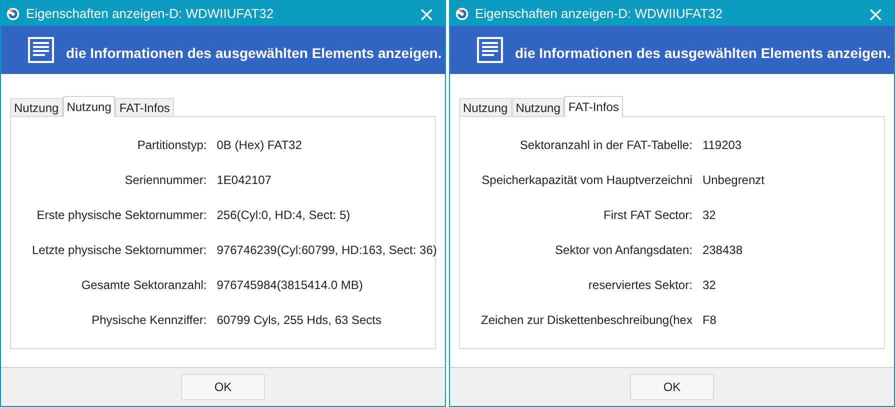  What do you see at coordinates (284, 215) in the screenshot?
I see `field-value: 256(Cyl:0, HD:4, Sect: 5)` at bounding box center [284, 215].